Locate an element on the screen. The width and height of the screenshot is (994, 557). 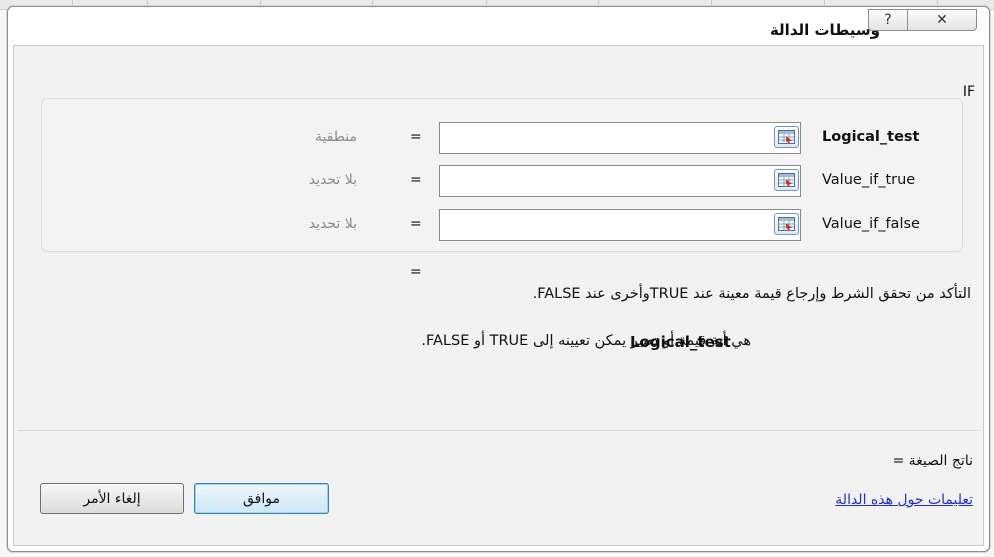
arg-row-value-if-true: بلا تحديد = Value_if_true is located at coordinates (502, 180).